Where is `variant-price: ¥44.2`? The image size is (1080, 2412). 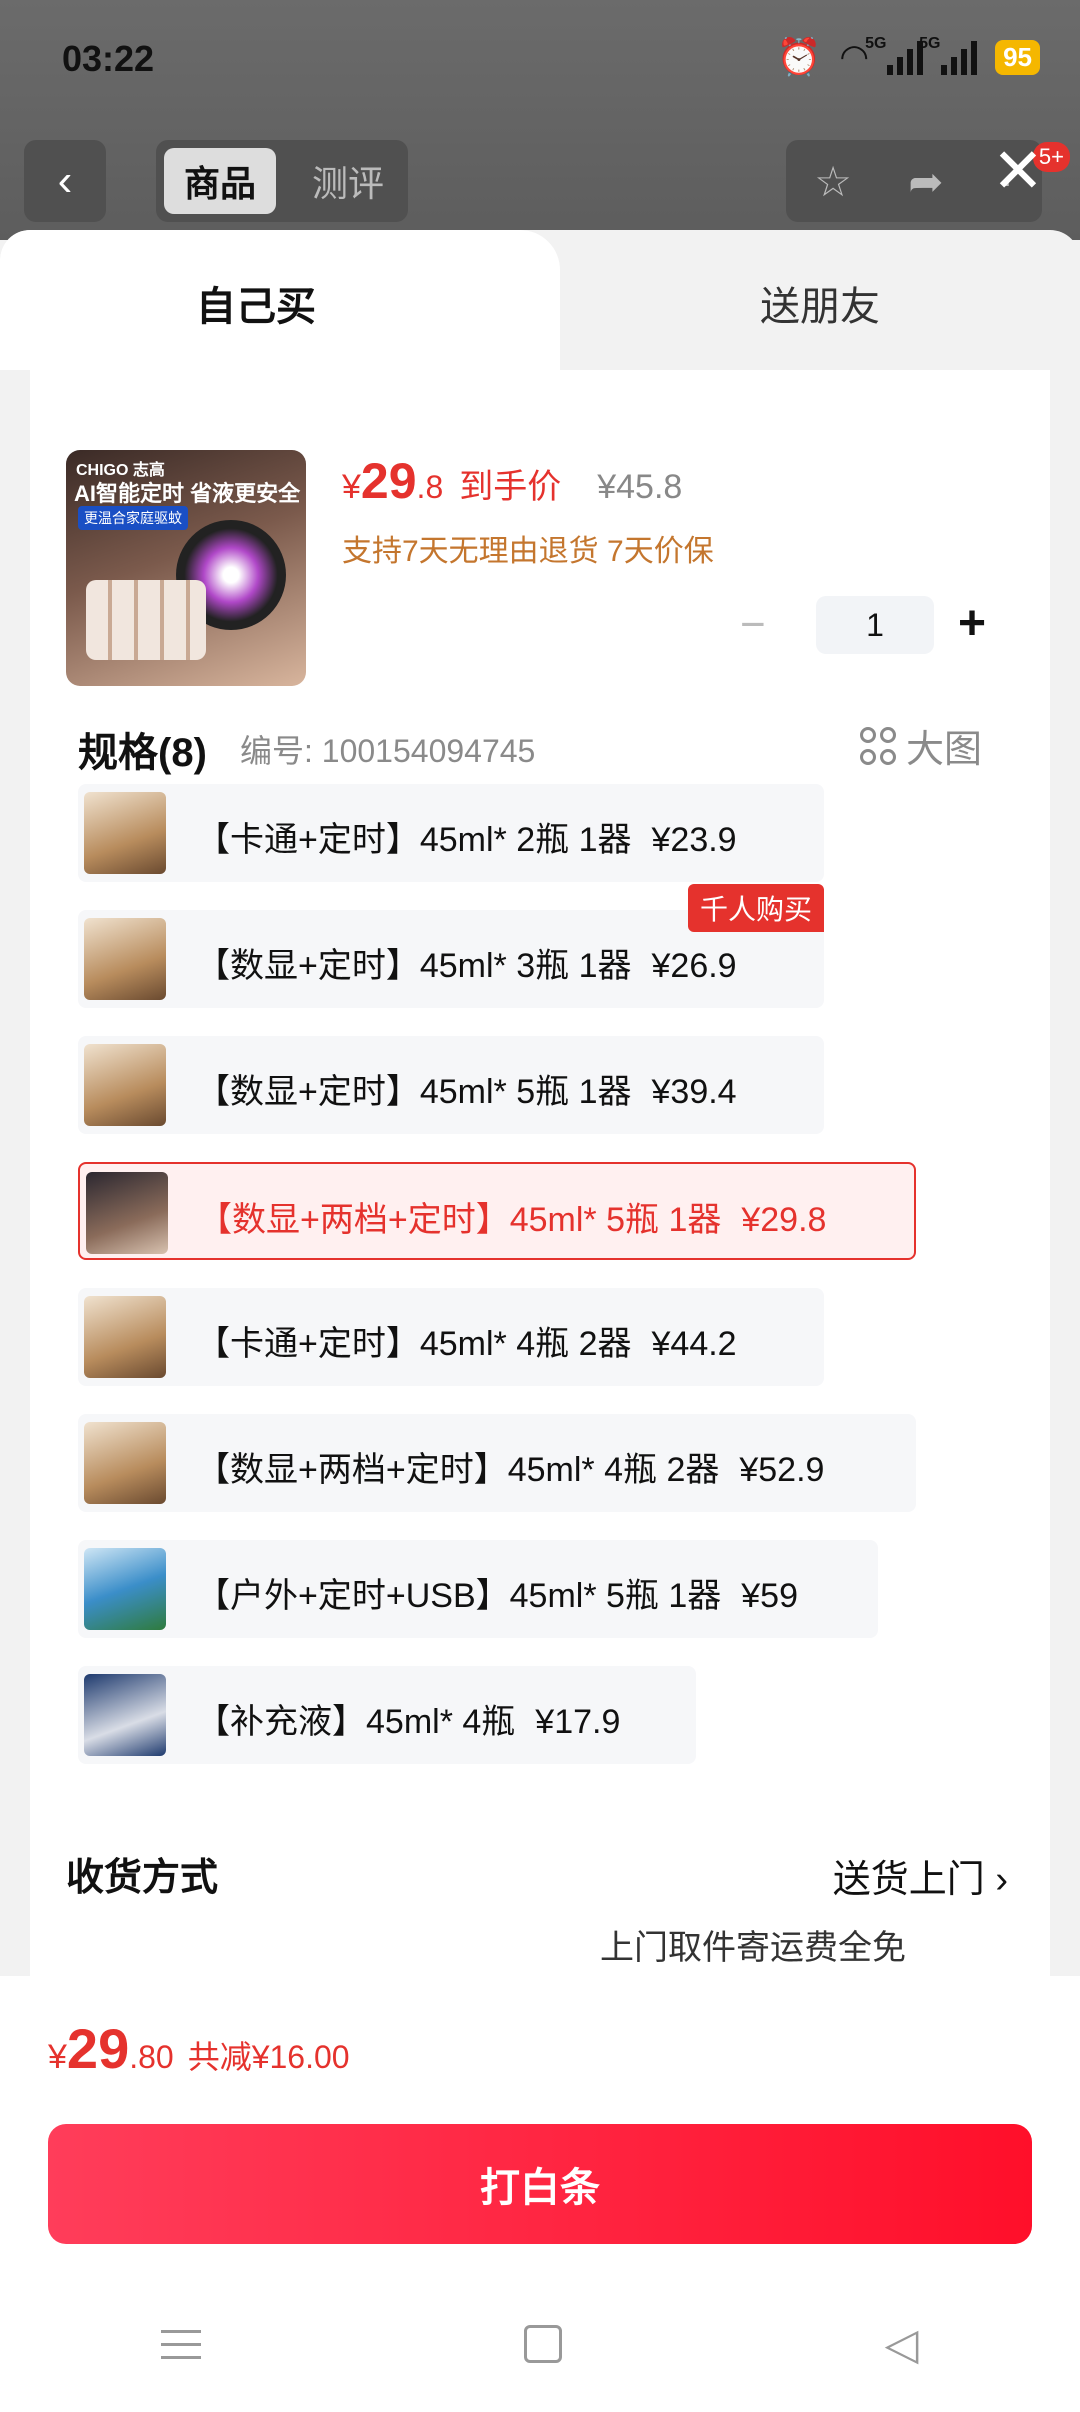 variant-price: ¥44.2 is located at coordinates (694, 1344).